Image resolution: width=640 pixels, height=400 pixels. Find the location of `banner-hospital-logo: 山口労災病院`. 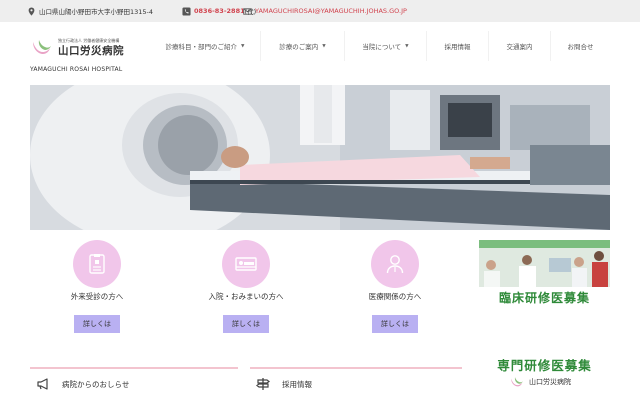

banner-hospital-logo: 山口労災病院 is located at coordinates (540, 382).